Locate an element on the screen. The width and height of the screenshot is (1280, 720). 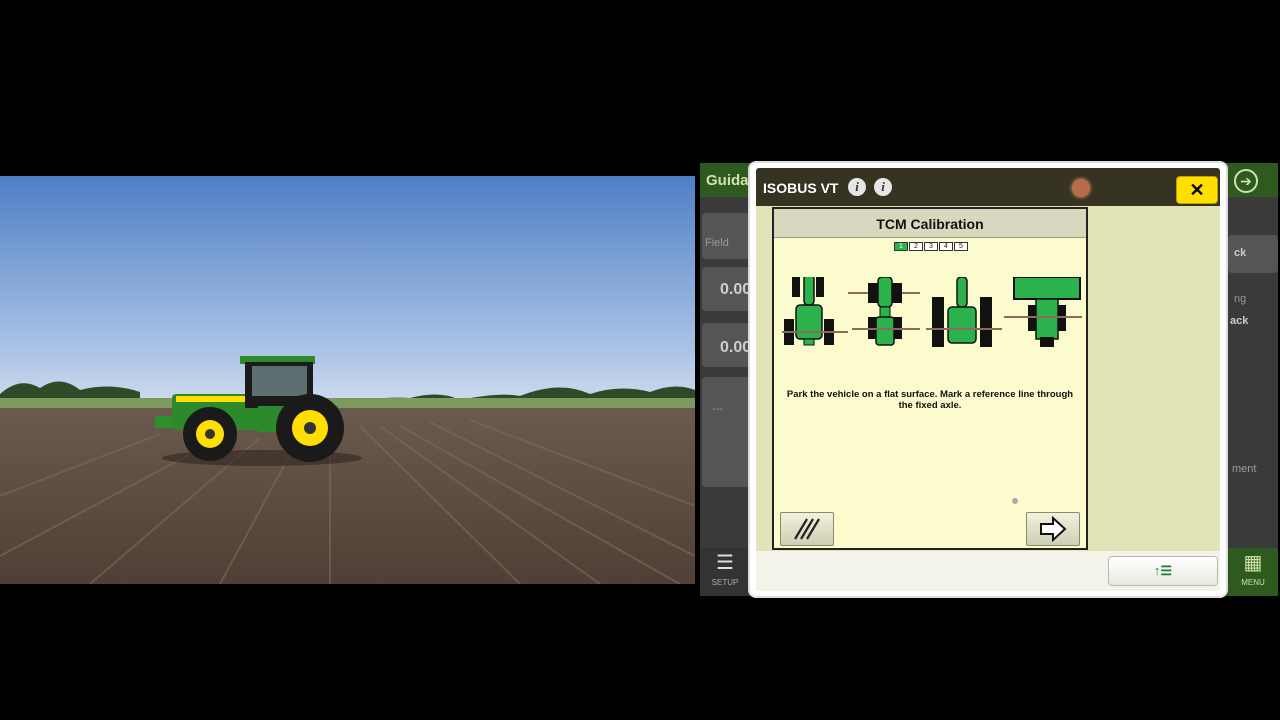
info-icon: i is located at coordinates (857, 187).